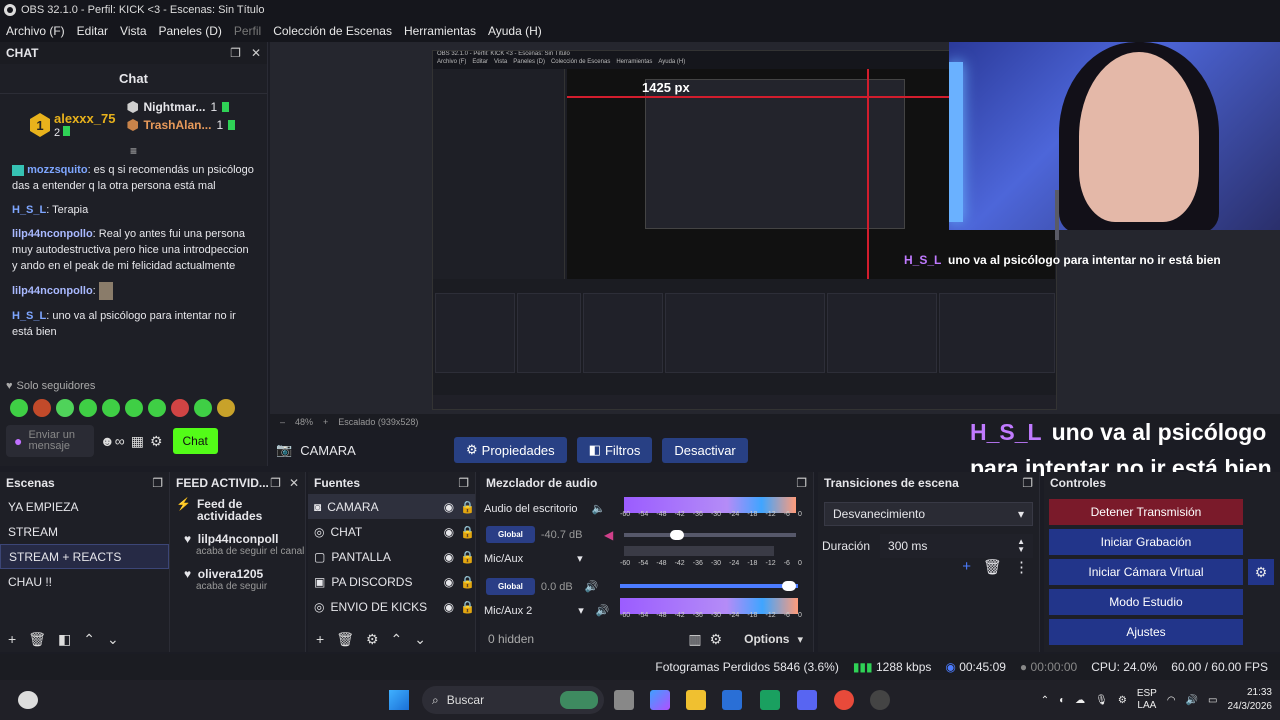  I want to click on speaker-icon: 🔈, so click(599, 508).